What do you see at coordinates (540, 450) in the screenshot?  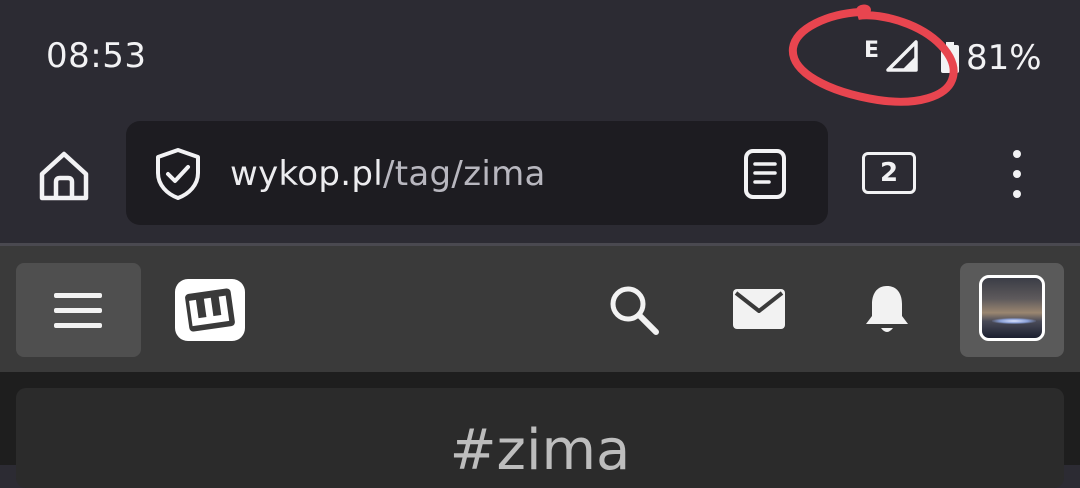 I see `tag-title: #zima` at bounding box center [540, 450].